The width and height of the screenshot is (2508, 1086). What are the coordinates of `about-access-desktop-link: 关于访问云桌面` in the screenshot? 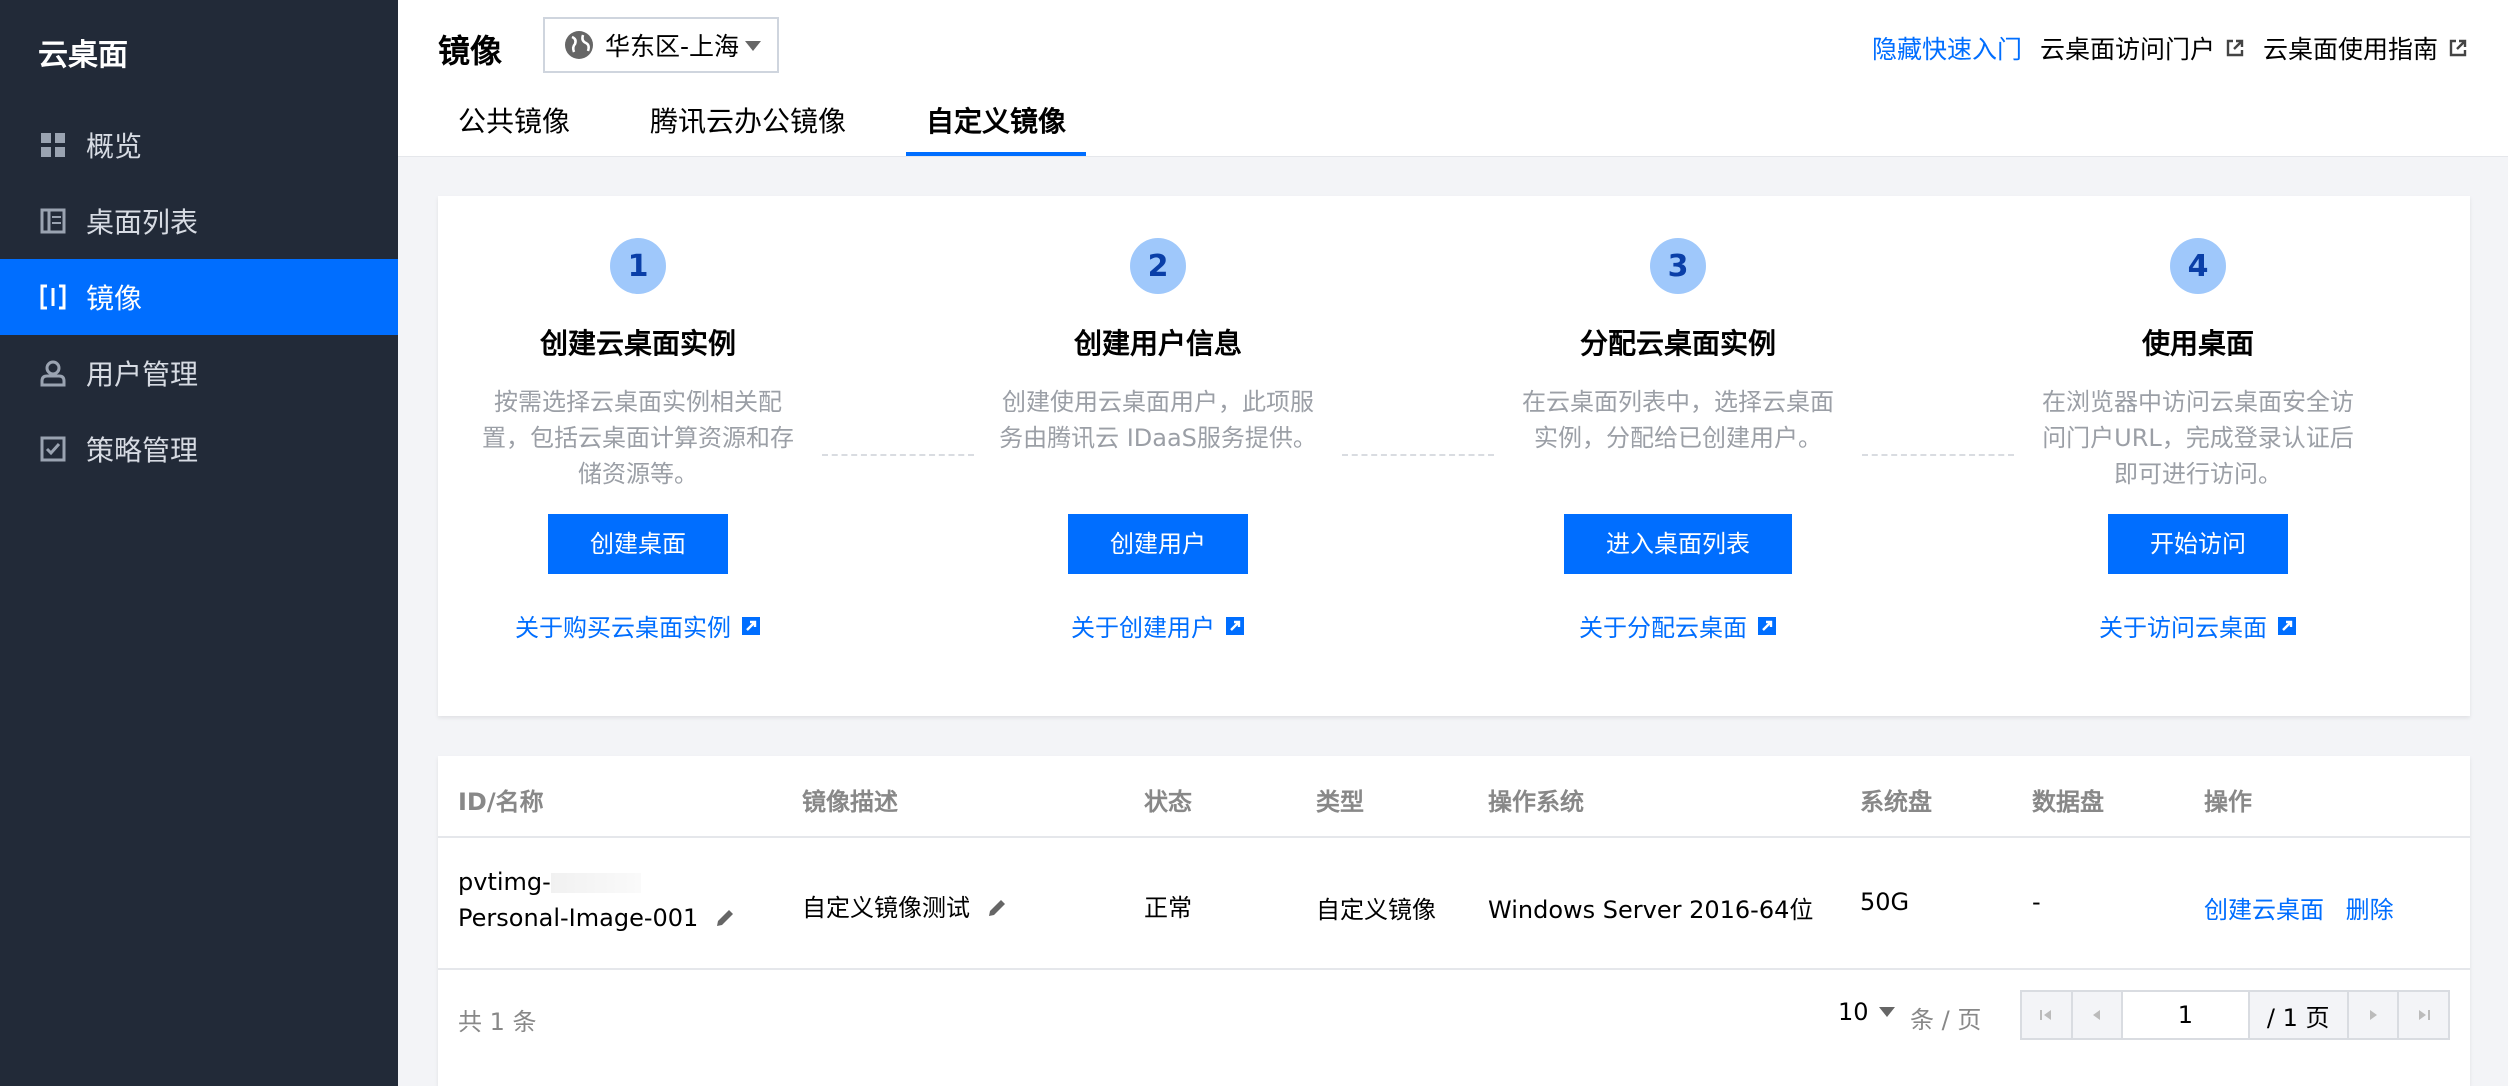 It's located at (2198, 625).